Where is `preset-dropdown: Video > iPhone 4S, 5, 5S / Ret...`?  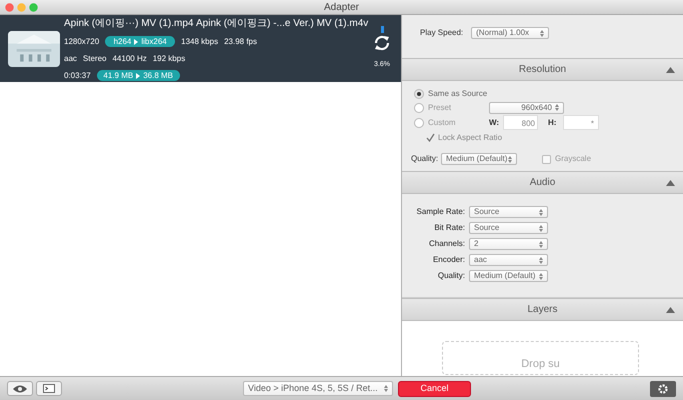 preset-dropdown: Video > iPhone 4S, 5, 5S / Ret... is located at coordinates (318, 388).